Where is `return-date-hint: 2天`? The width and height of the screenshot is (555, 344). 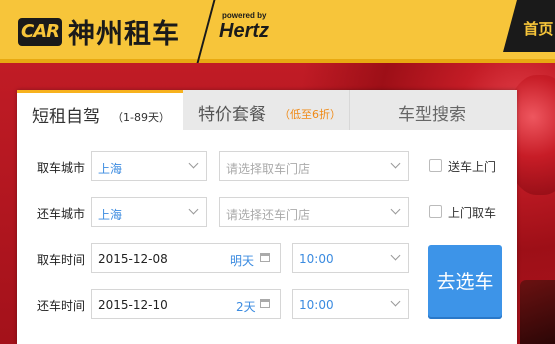 return-date-hint: 2天 is located at coordinates (246, 307).